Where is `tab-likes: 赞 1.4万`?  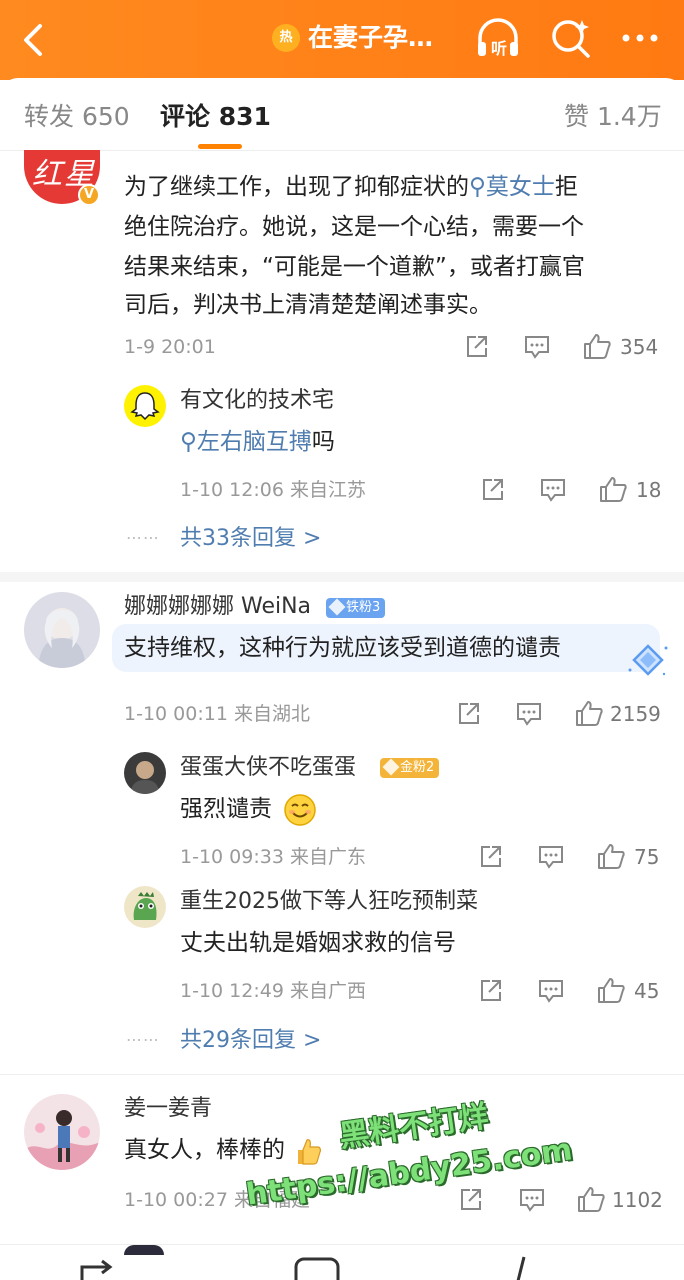
tab-likes: 赞 1.4万 is located at coordinates (613, 117).